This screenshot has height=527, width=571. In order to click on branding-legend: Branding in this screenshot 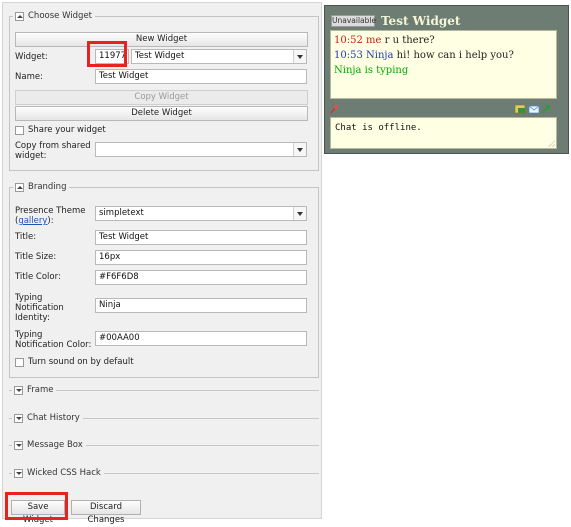, I will do `click(41, 187)`.